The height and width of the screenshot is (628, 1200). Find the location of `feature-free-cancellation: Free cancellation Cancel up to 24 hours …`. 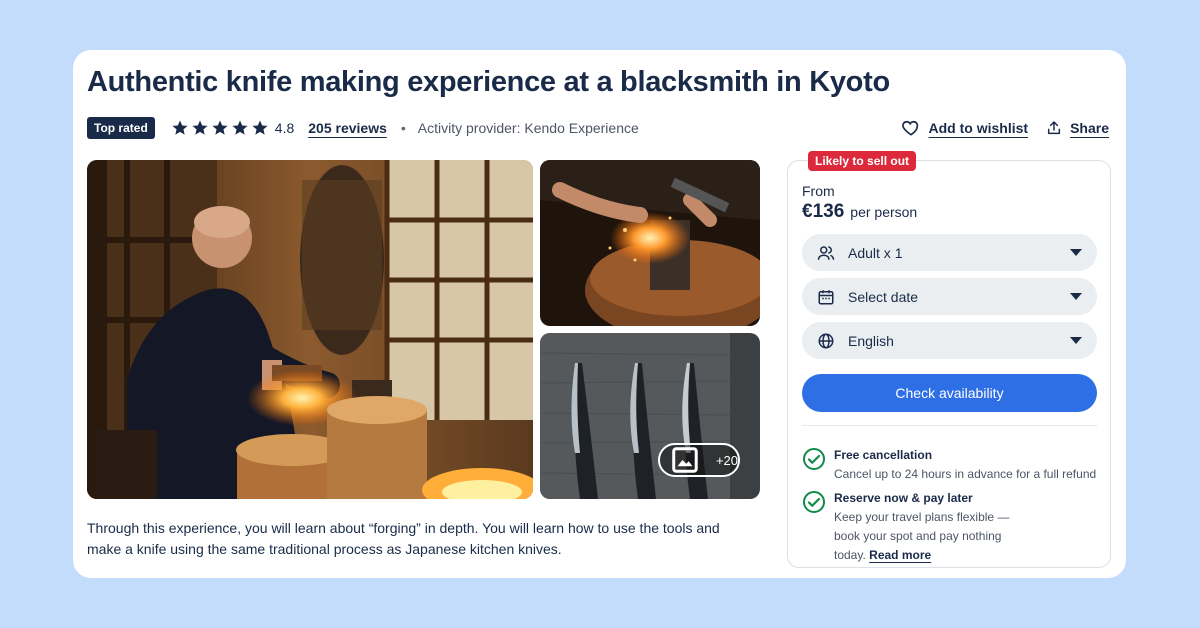

feature-free-cancellation: Free cancellation Cancel up to 24 hours … is located at coordinates (952, 465).